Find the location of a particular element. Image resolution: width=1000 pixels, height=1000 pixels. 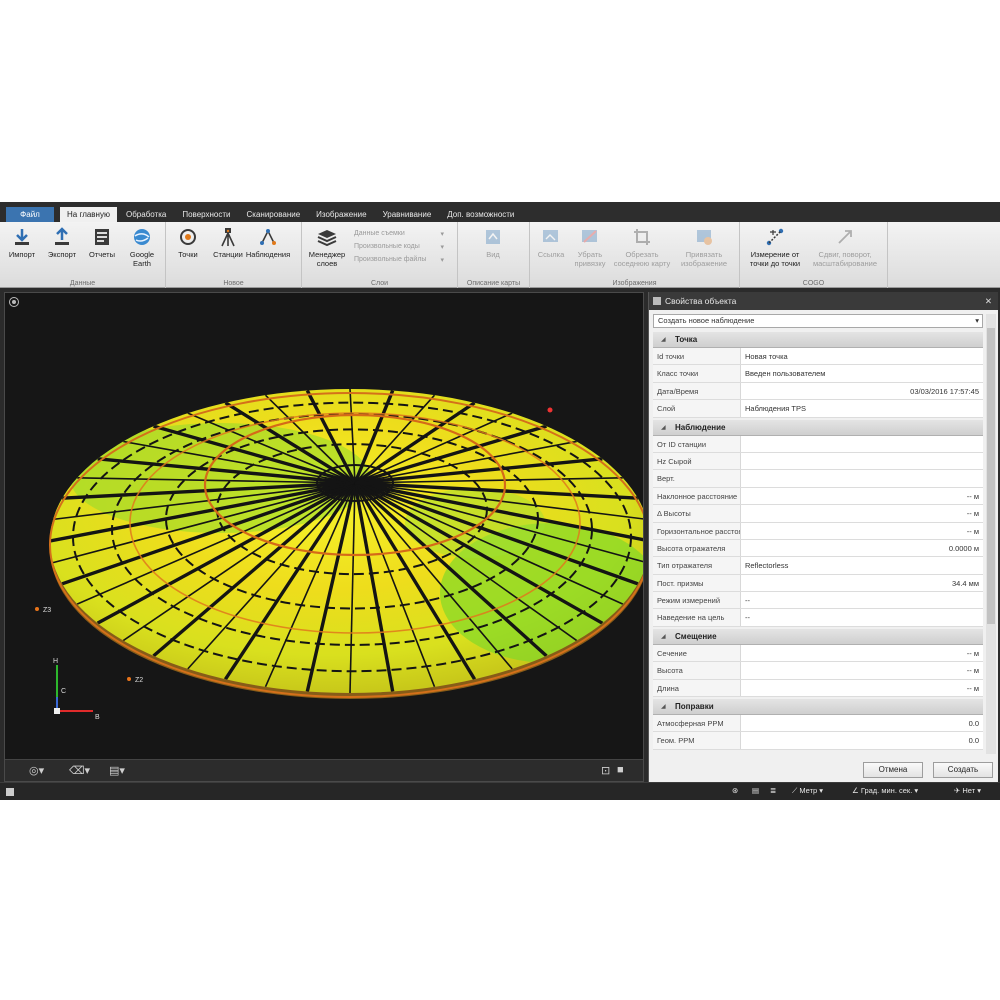

property-value-field: Наблюдения TPS is located at coordinates (862, 408).